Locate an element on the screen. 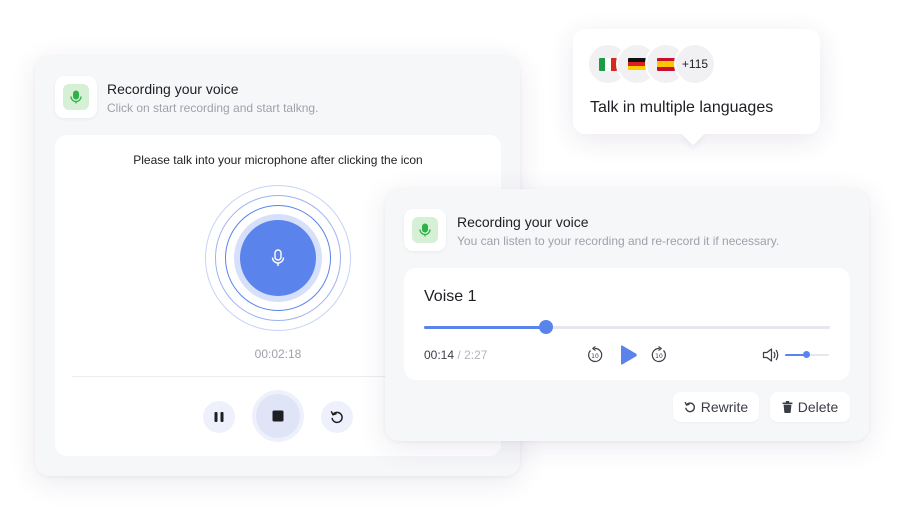 The image size is (904, 519). languages-bubble: +115 Talk in multiple languages is located at coordinates (696, 81).